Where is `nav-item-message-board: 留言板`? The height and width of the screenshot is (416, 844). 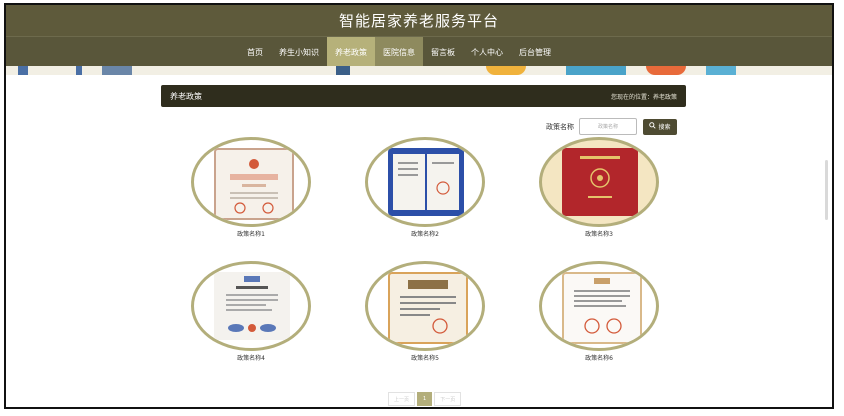
nav-item-message-board: 留言板 is located at coordinates (443, 52).